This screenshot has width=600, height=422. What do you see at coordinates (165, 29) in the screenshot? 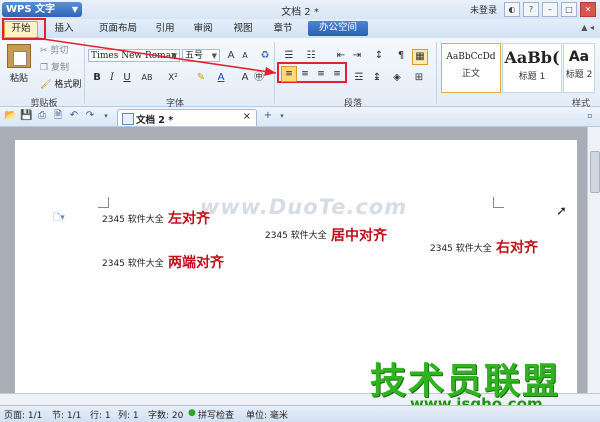
I see `tab-references: 引用` at bounding box center [165, 29].